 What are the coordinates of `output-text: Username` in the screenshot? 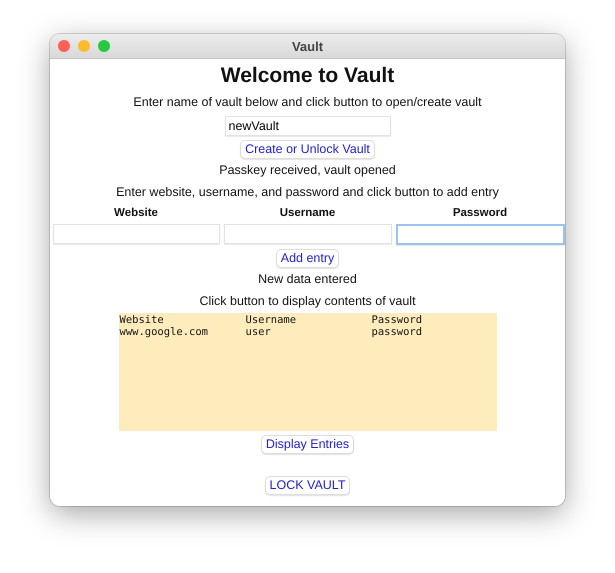 It's located at (272, 320).